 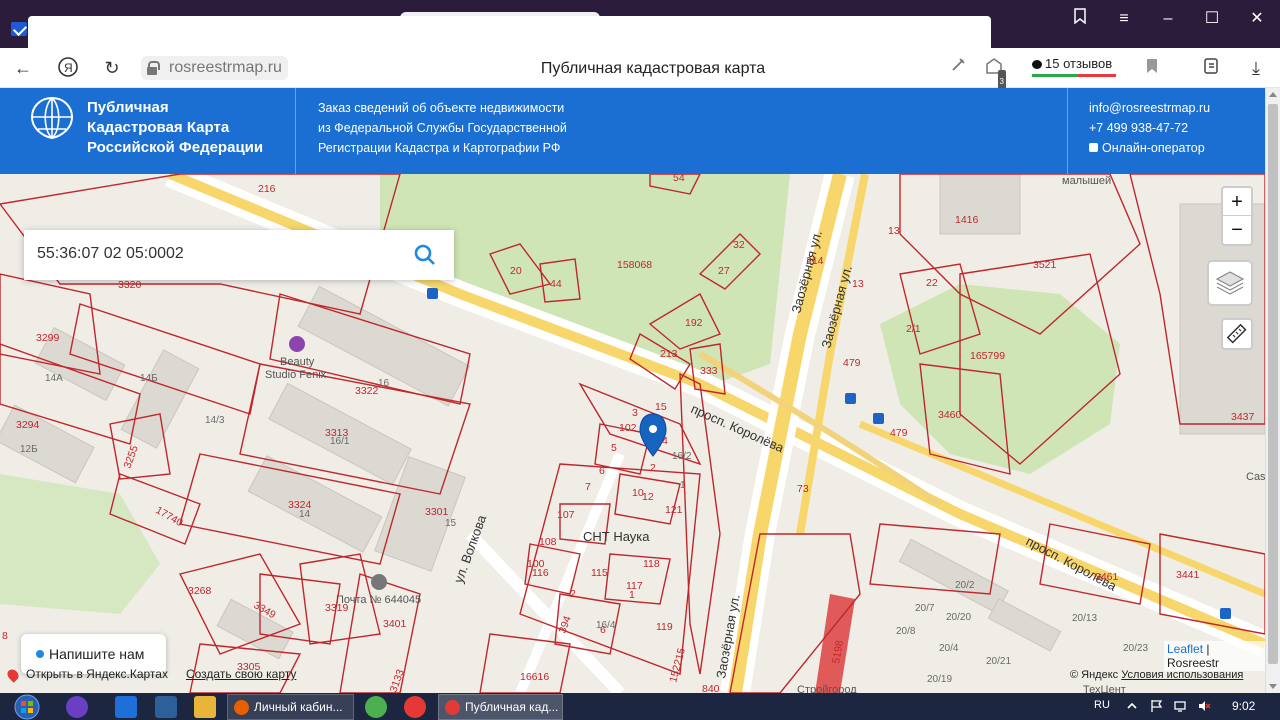 I want to click on parcel-number: 165799, so click(x=987, y=356).